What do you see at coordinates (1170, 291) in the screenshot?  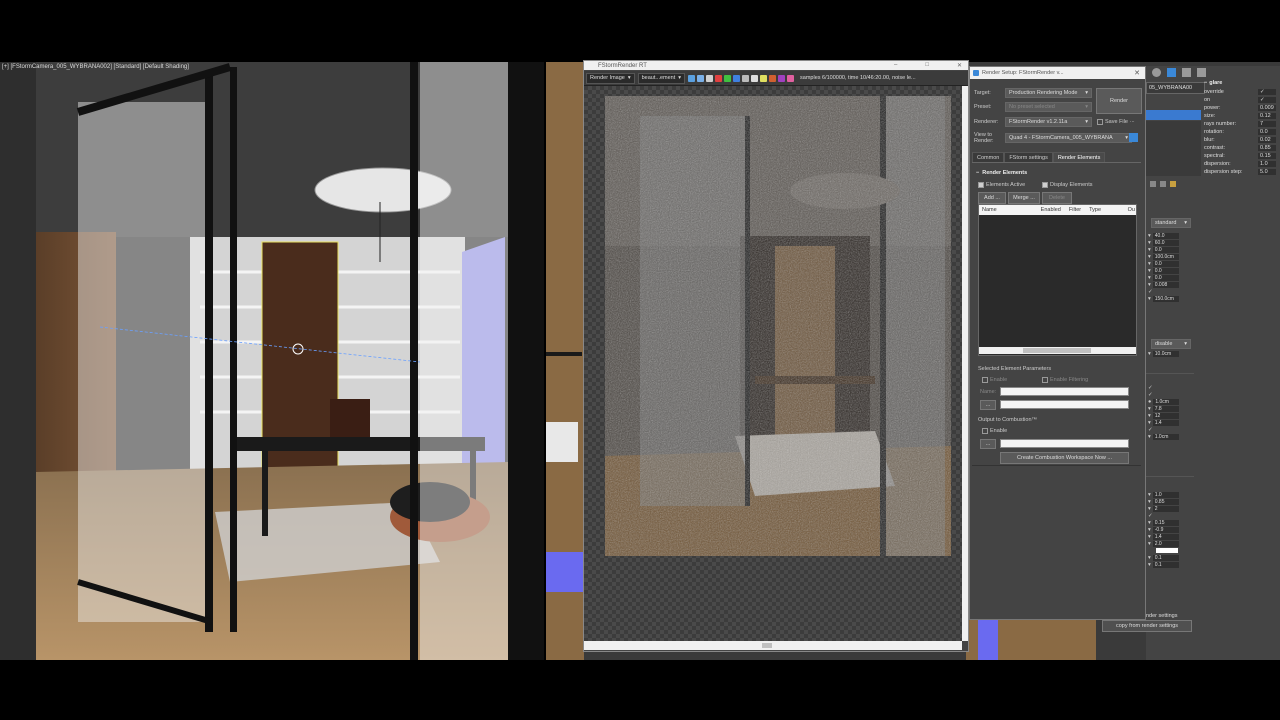 I see `checkbox-row: ✓` at bounding box center [1170, 291].